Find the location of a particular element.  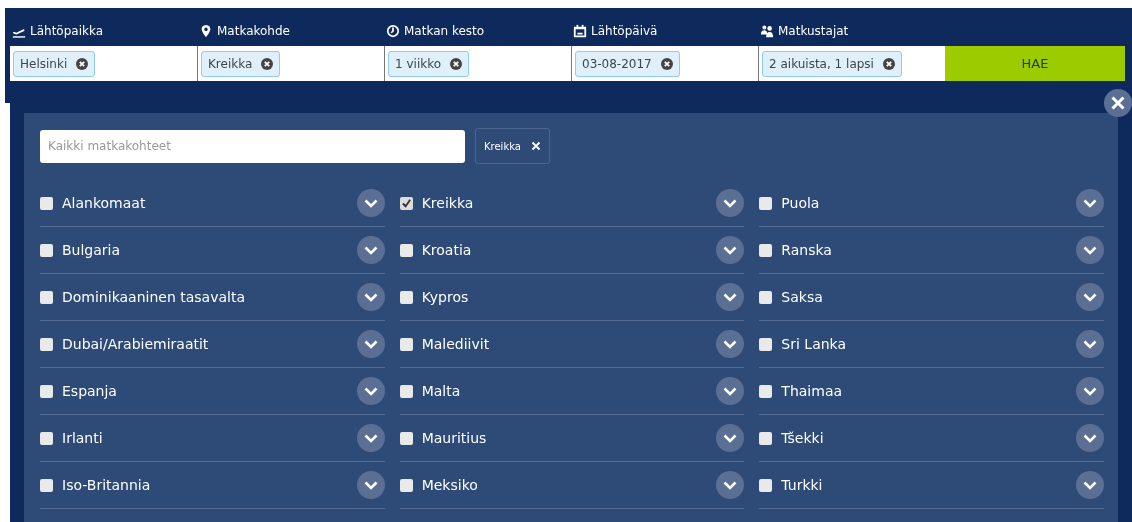

value-tag: 03-08-2017 is located at coordinates (627, 63).